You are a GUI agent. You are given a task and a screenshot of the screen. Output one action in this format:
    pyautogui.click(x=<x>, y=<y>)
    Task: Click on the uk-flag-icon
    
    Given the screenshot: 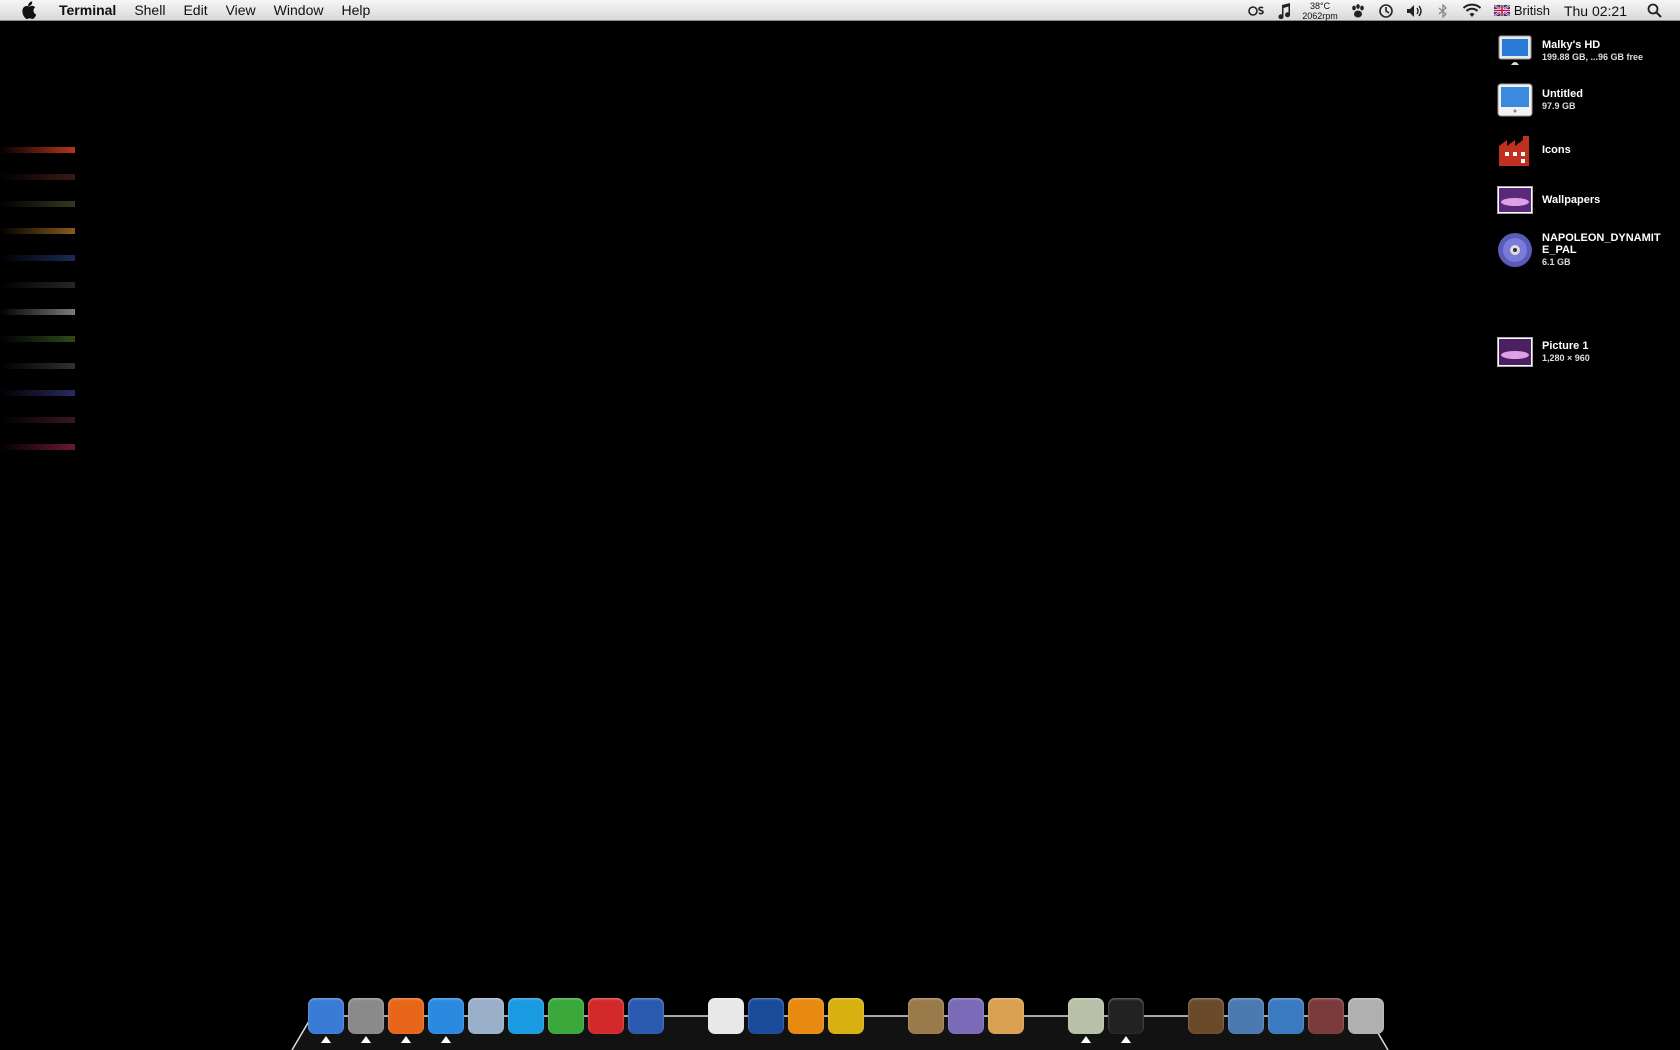 What is the action you would take?
    pyautogui.click(x=1501, y=10)
    